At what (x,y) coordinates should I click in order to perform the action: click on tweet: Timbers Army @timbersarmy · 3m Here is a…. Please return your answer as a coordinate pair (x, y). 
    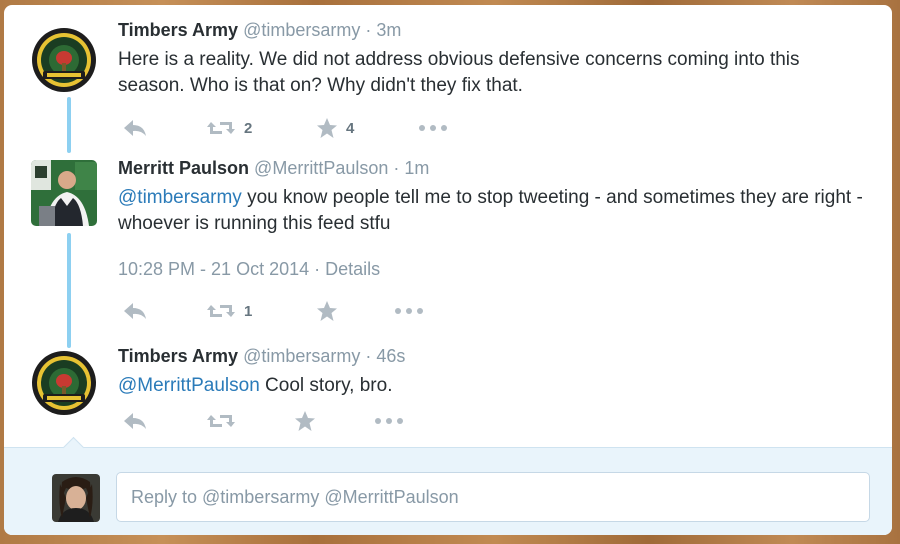
    Looking at the image, I should click on (493, 59).